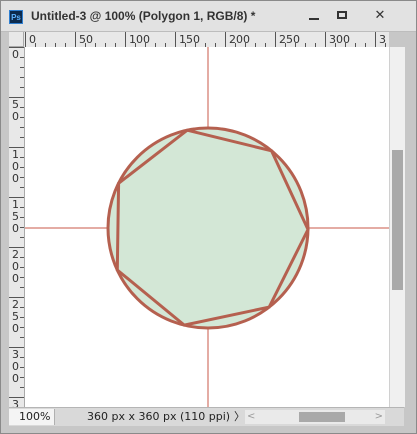 The image size is (417, 434). Describe the element at coordinates (251, 417) in the screenshot. I see `scroll-left-icon: <` at that location.